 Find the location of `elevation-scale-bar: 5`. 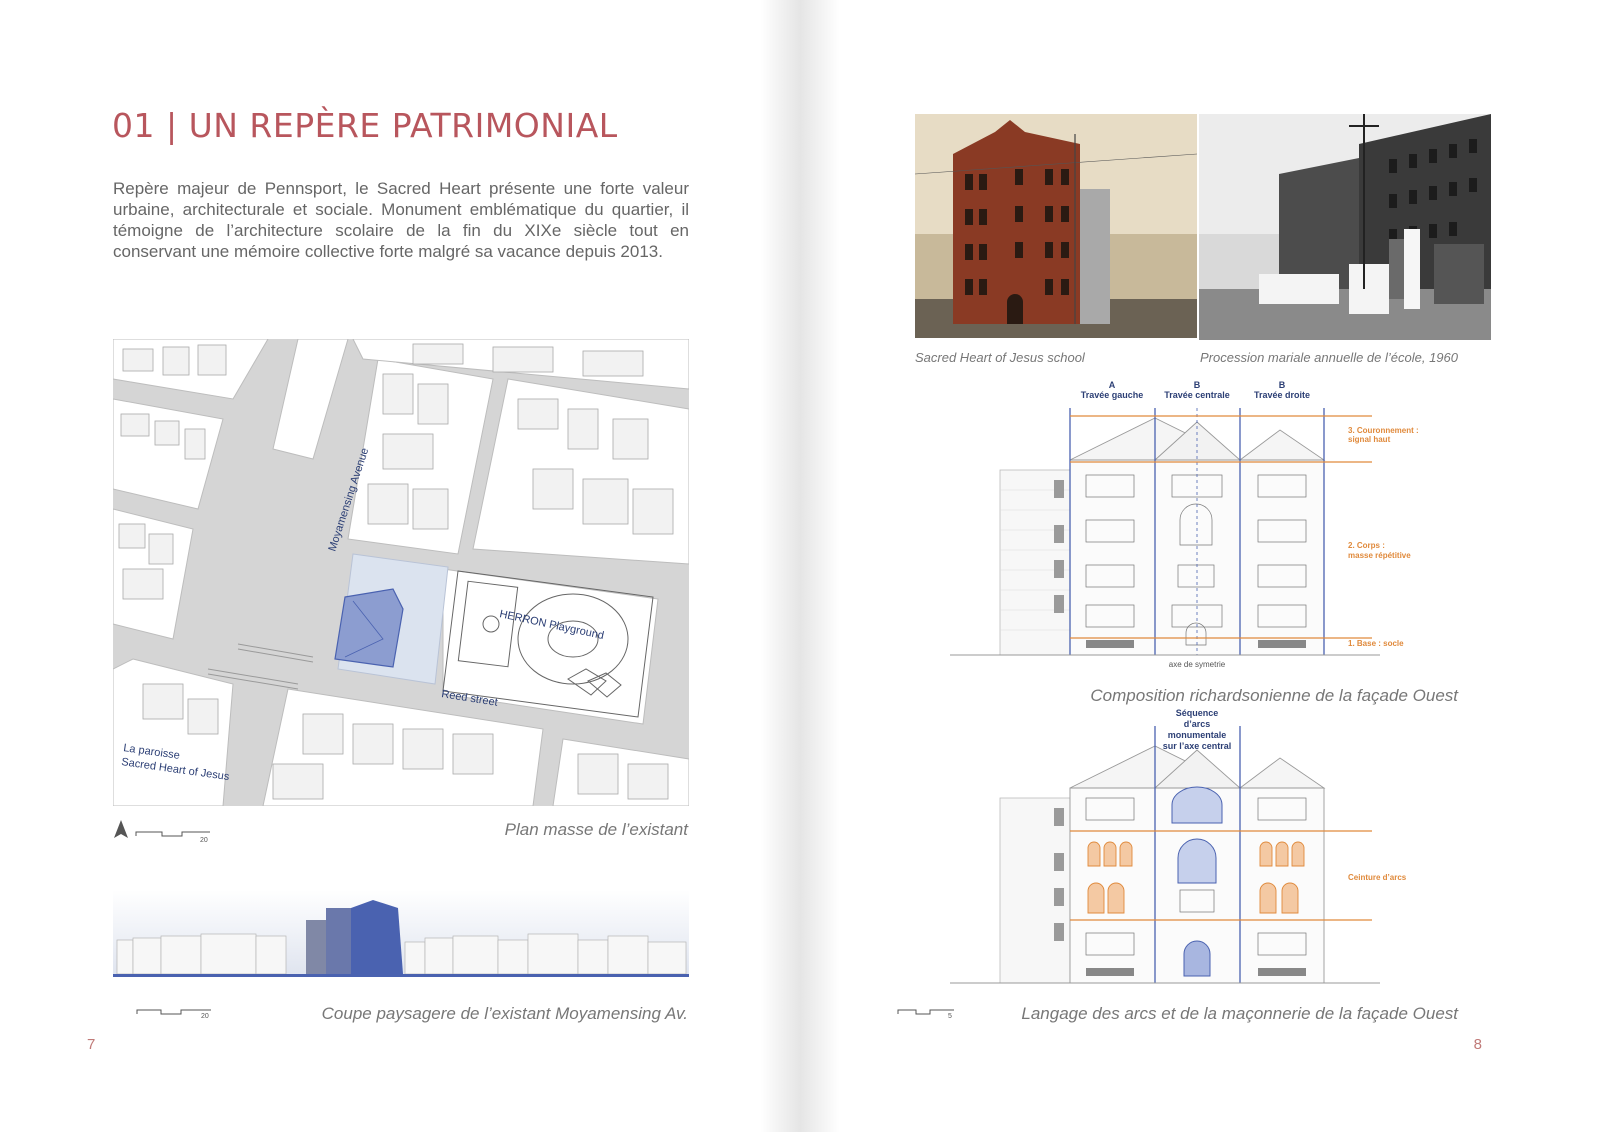

elevation-scale-bar: 5 is located at coordinates (925, 1013).